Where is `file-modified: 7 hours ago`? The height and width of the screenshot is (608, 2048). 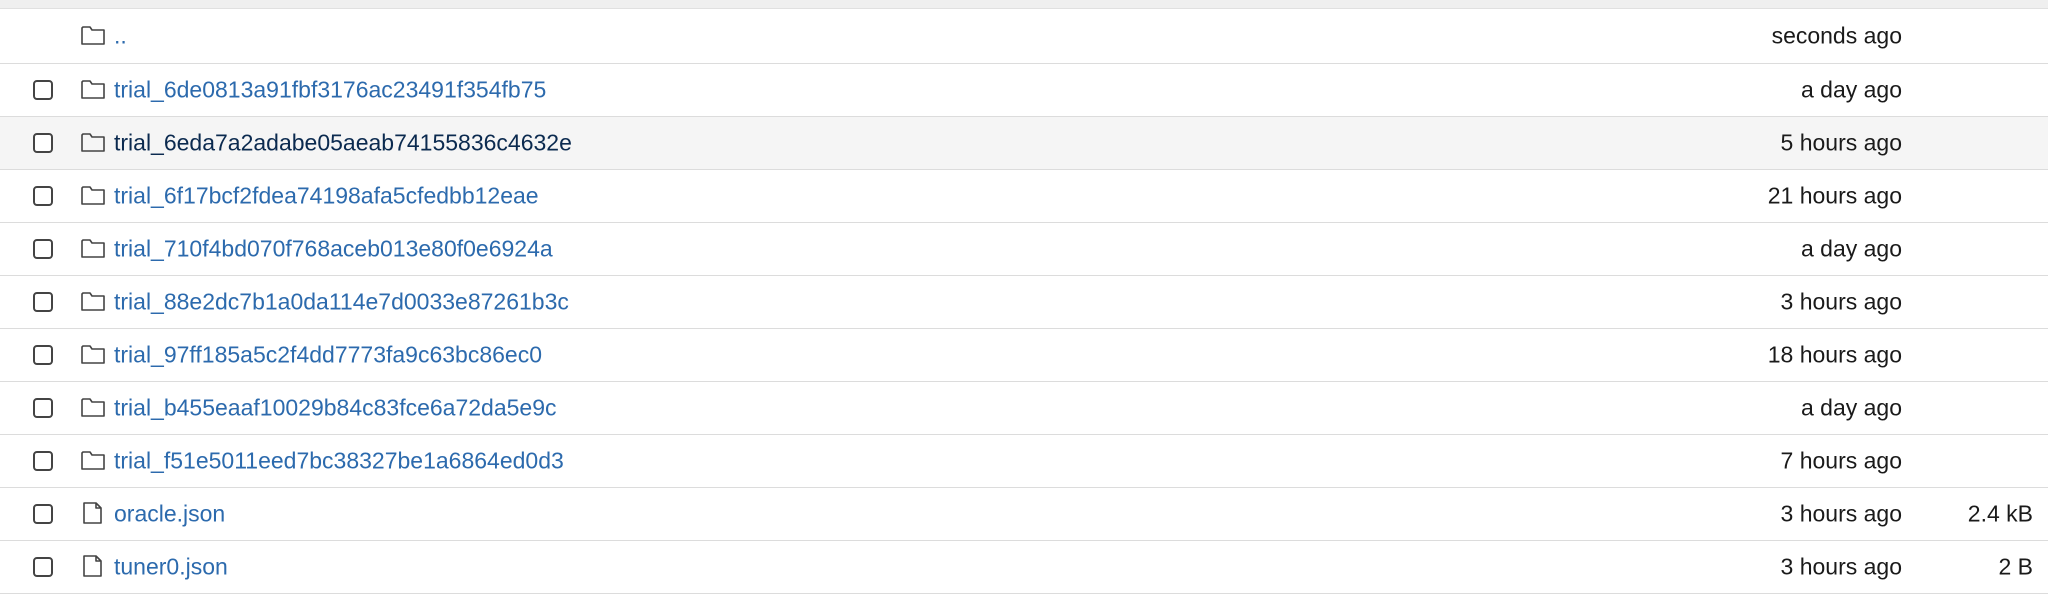
file-modified: 7 hours ago is located at coordinates (1841, 460).